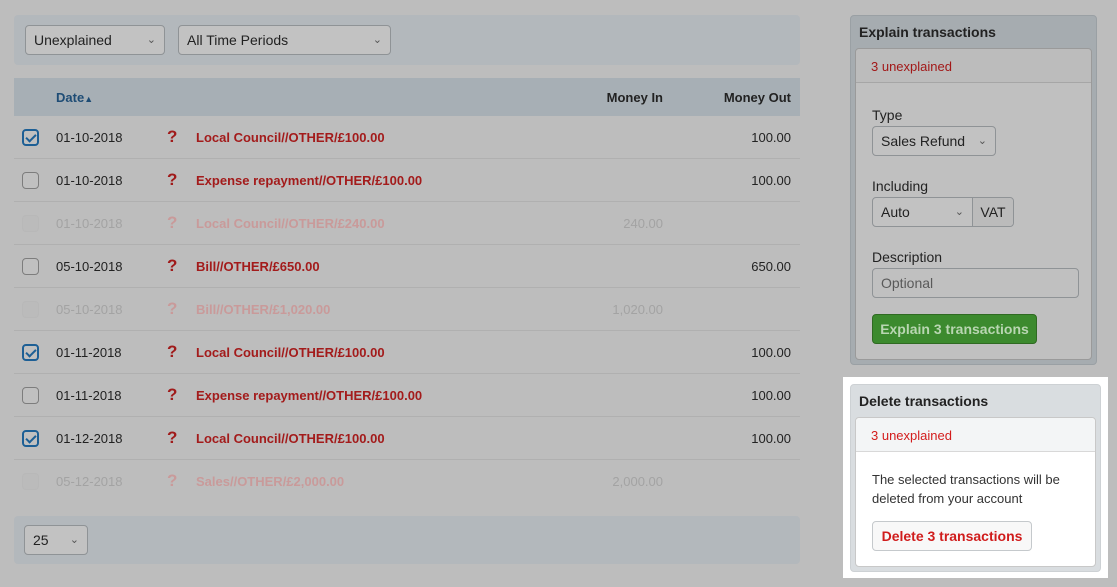 Image resolution: width=1117 pixels, height=587 pixels. What do you see at coordinates (407, 540) in the screenshot?
I see `pagination-bar: 25 ⌄` at bounding box center [407, 540].